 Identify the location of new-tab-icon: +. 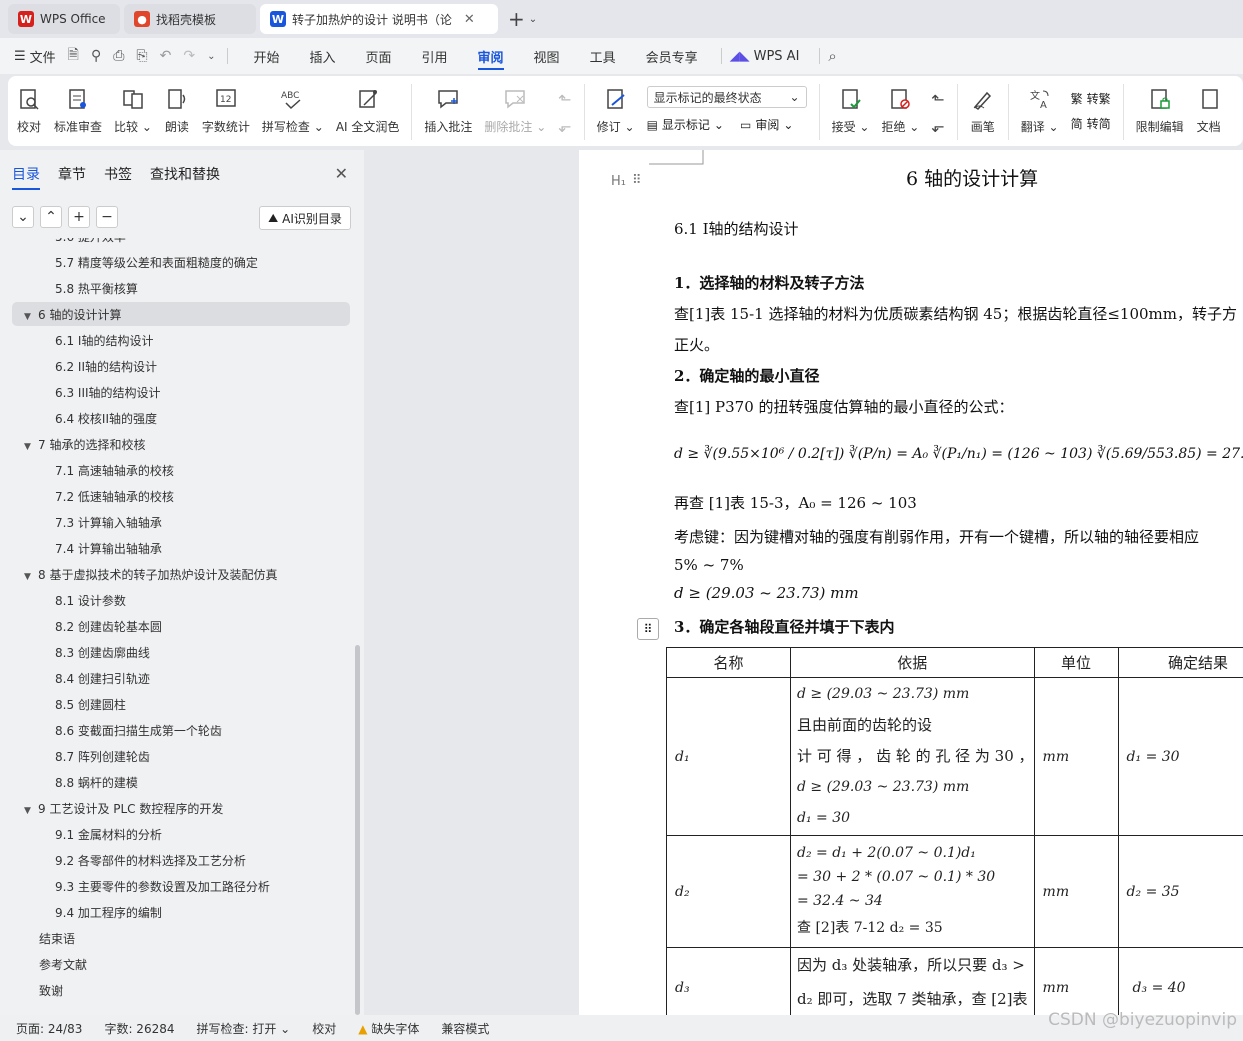
(516, 19).